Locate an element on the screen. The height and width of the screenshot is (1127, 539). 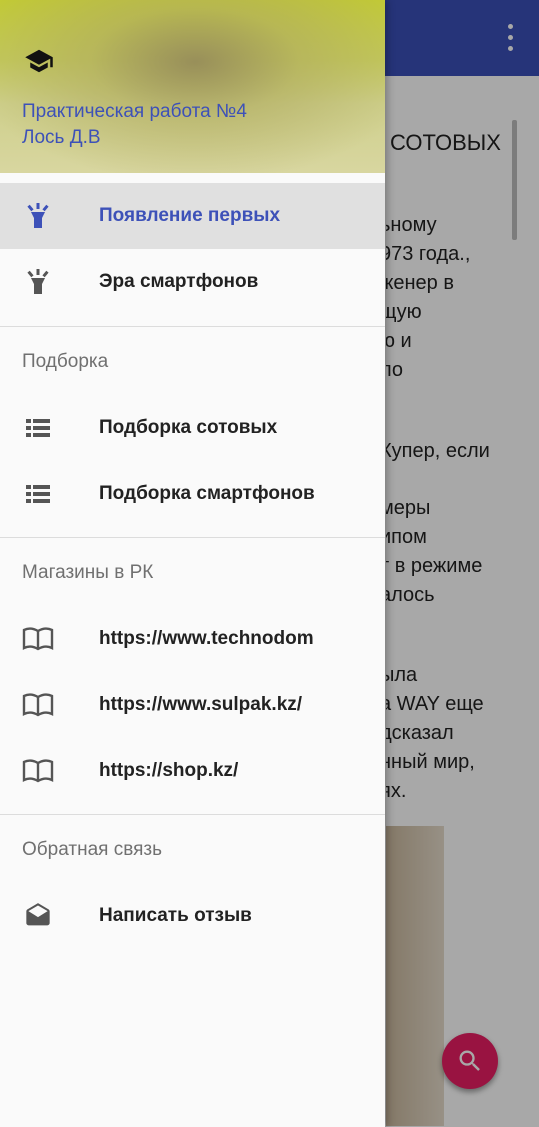
menu-item-label: Появление первых is located at coordinates (190, 215).